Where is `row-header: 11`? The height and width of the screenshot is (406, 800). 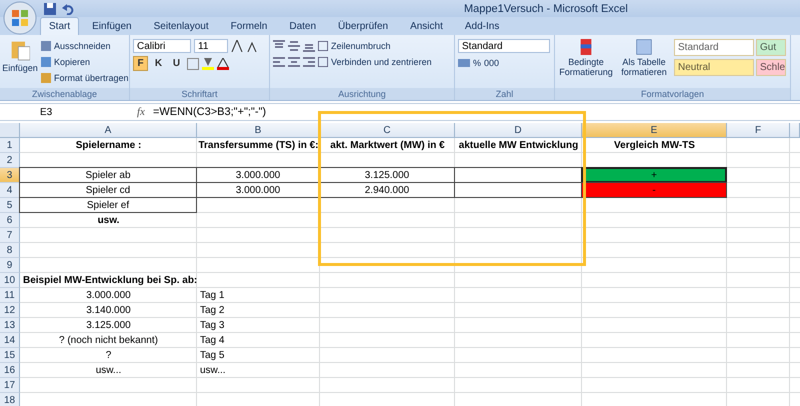
row-header: 11 is located at coordinates (10, 295).